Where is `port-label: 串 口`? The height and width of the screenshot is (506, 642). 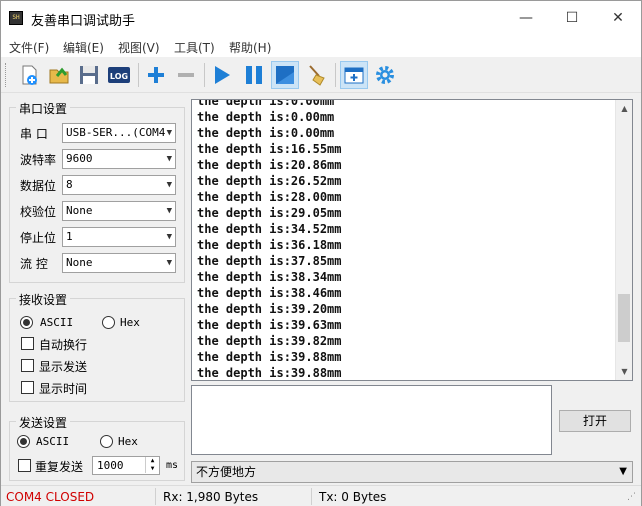
port-label: 串 口 is located at coordinates (34, 134).